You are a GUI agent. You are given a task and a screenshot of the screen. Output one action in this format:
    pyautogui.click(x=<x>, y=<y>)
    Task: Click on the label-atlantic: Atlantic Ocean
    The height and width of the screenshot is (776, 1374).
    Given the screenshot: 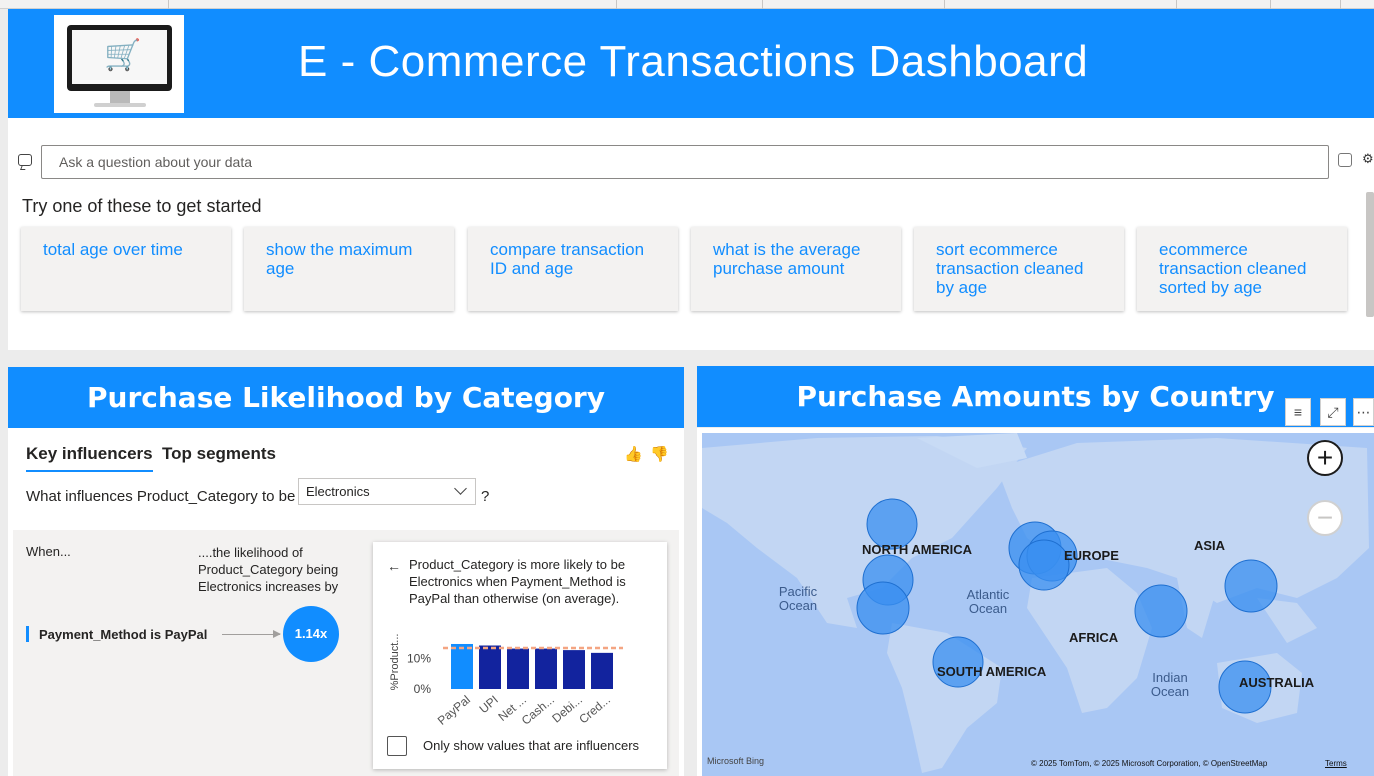 What is the action you would take?
    pyautogui.click(x=988, y=601)
    